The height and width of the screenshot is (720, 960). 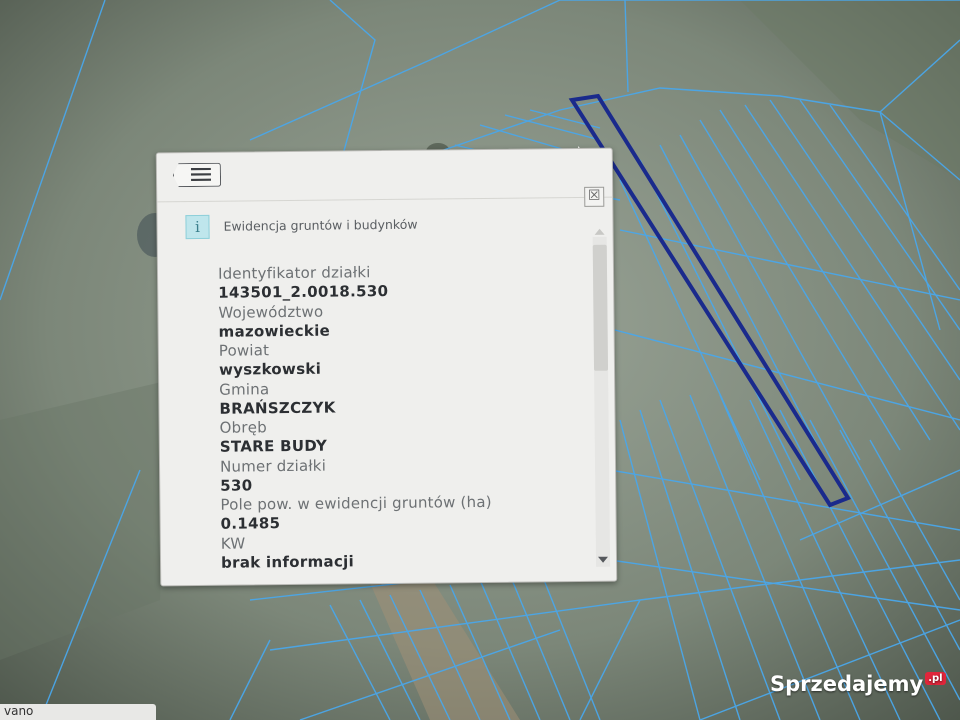 I want to click on close-icon: ☒, so click(x=594, y=196).